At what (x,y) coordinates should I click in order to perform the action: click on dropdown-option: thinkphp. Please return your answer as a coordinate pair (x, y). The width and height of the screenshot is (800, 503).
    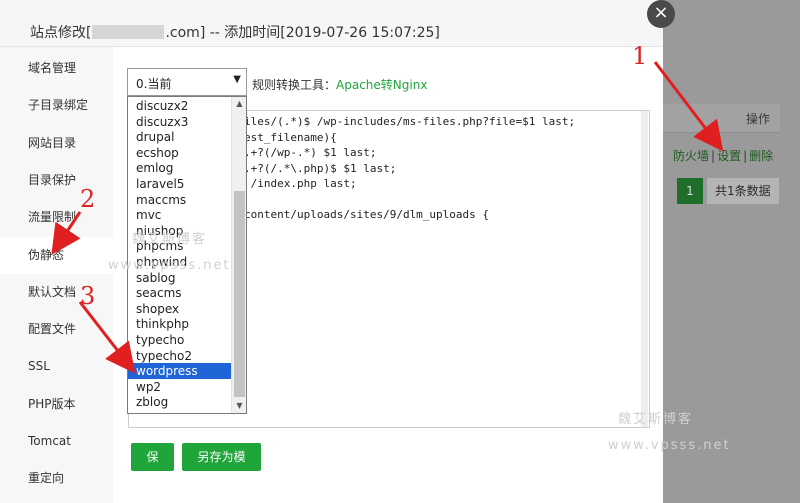
    Looking at the image, I should click on (179, 324).